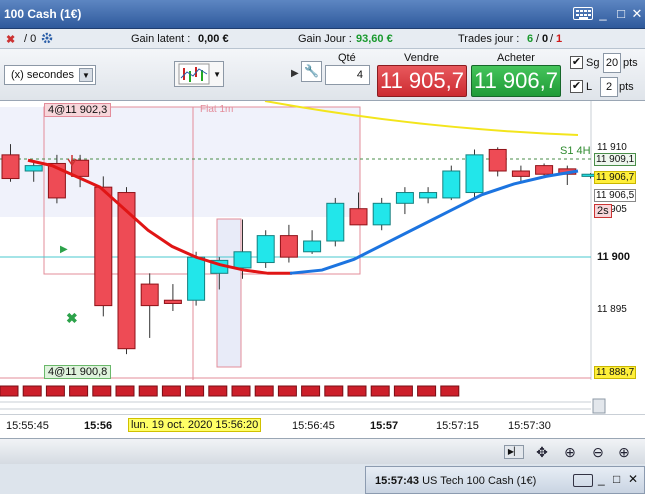  What do you see at coordinates (421, 58) in the screenshot?
I see `sell-label: Vendre` at bounding box center [421, 58].